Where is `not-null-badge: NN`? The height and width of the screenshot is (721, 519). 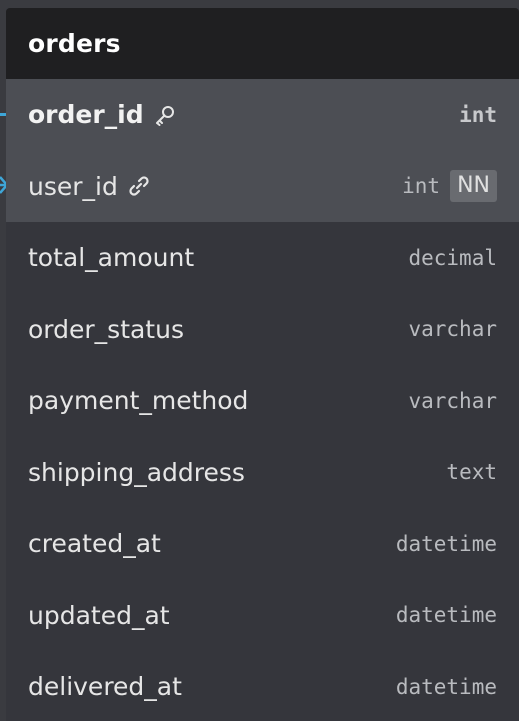 not-null-badge: NN is located at coordinates (473, 186).